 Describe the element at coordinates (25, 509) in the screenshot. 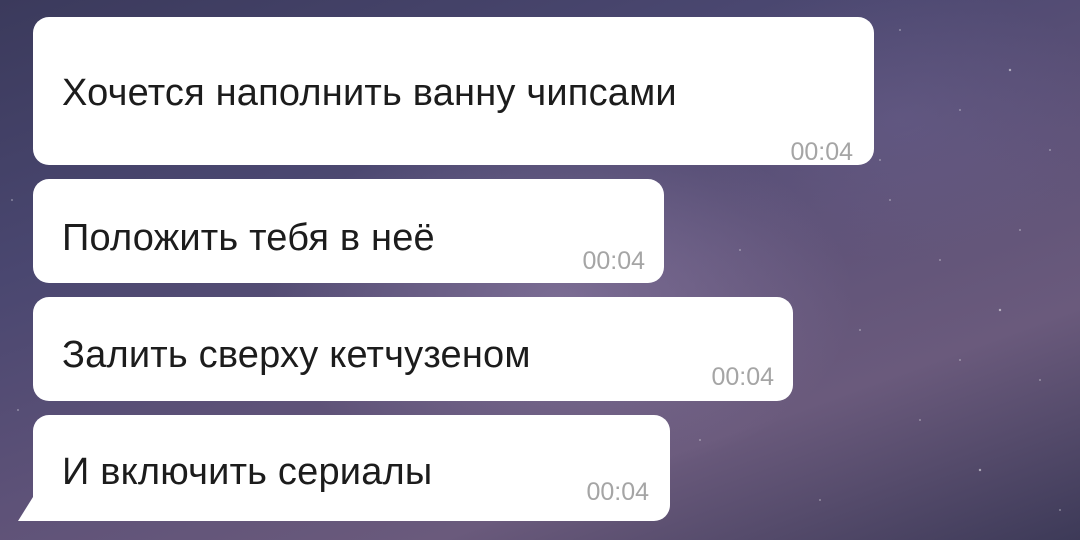

I see `message-bubble-tail` at that location.